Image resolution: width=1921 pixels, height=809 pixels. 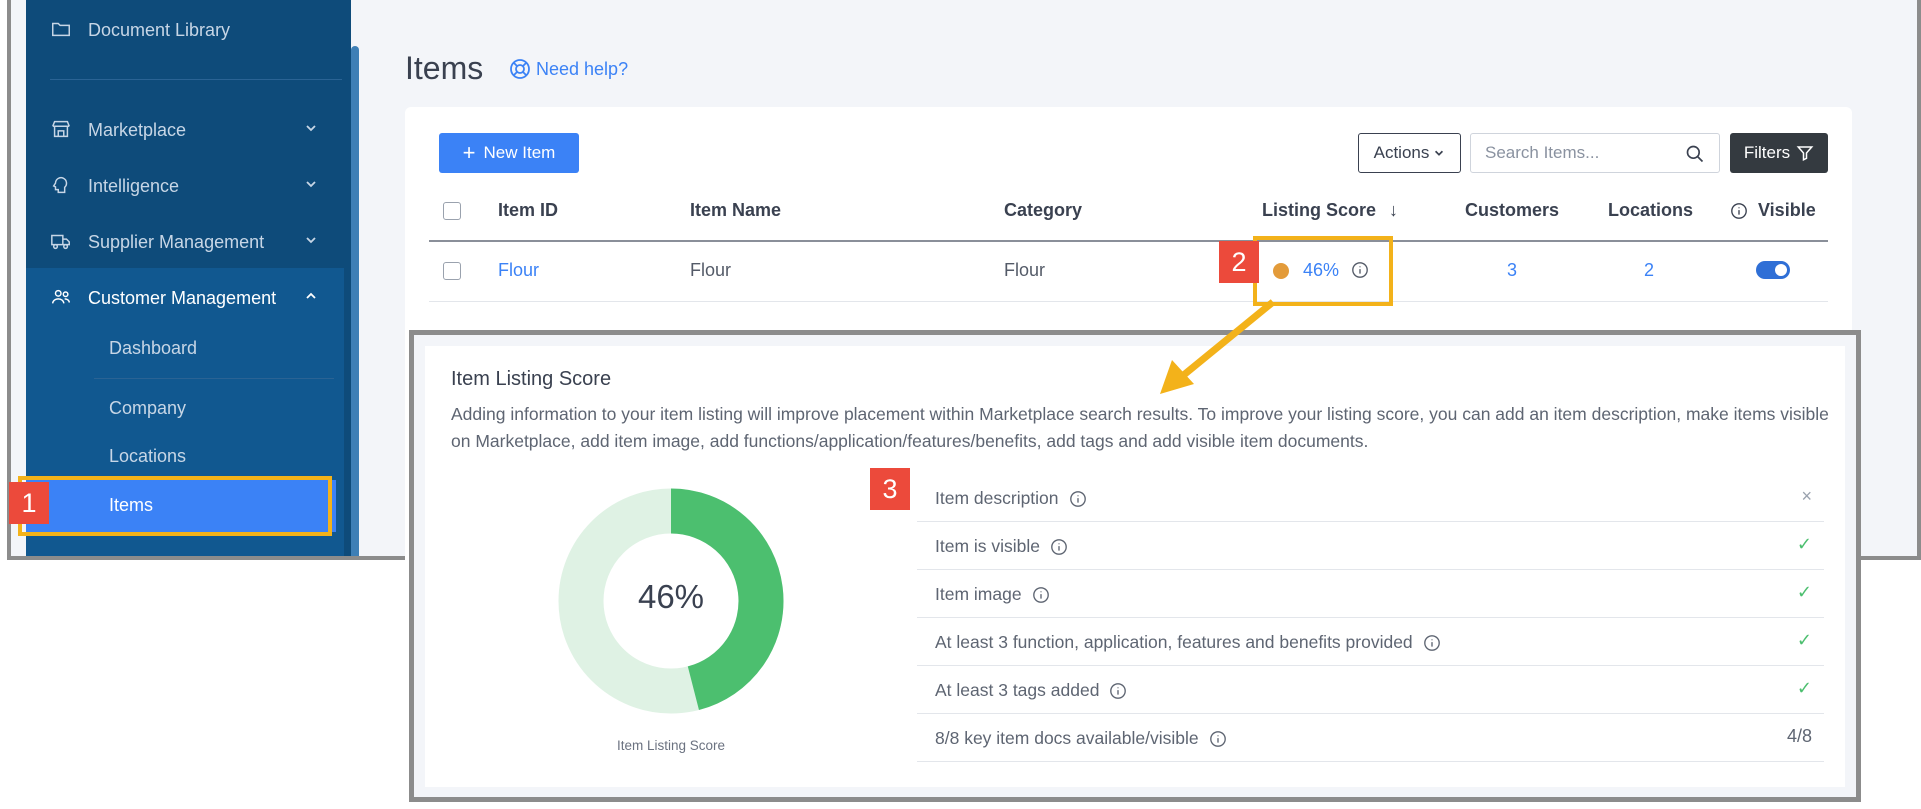 What do you see at coordinates (988, 546) in the screenshot?
I see `criteria-text: Item is visible` at bounding box center [988, 546].